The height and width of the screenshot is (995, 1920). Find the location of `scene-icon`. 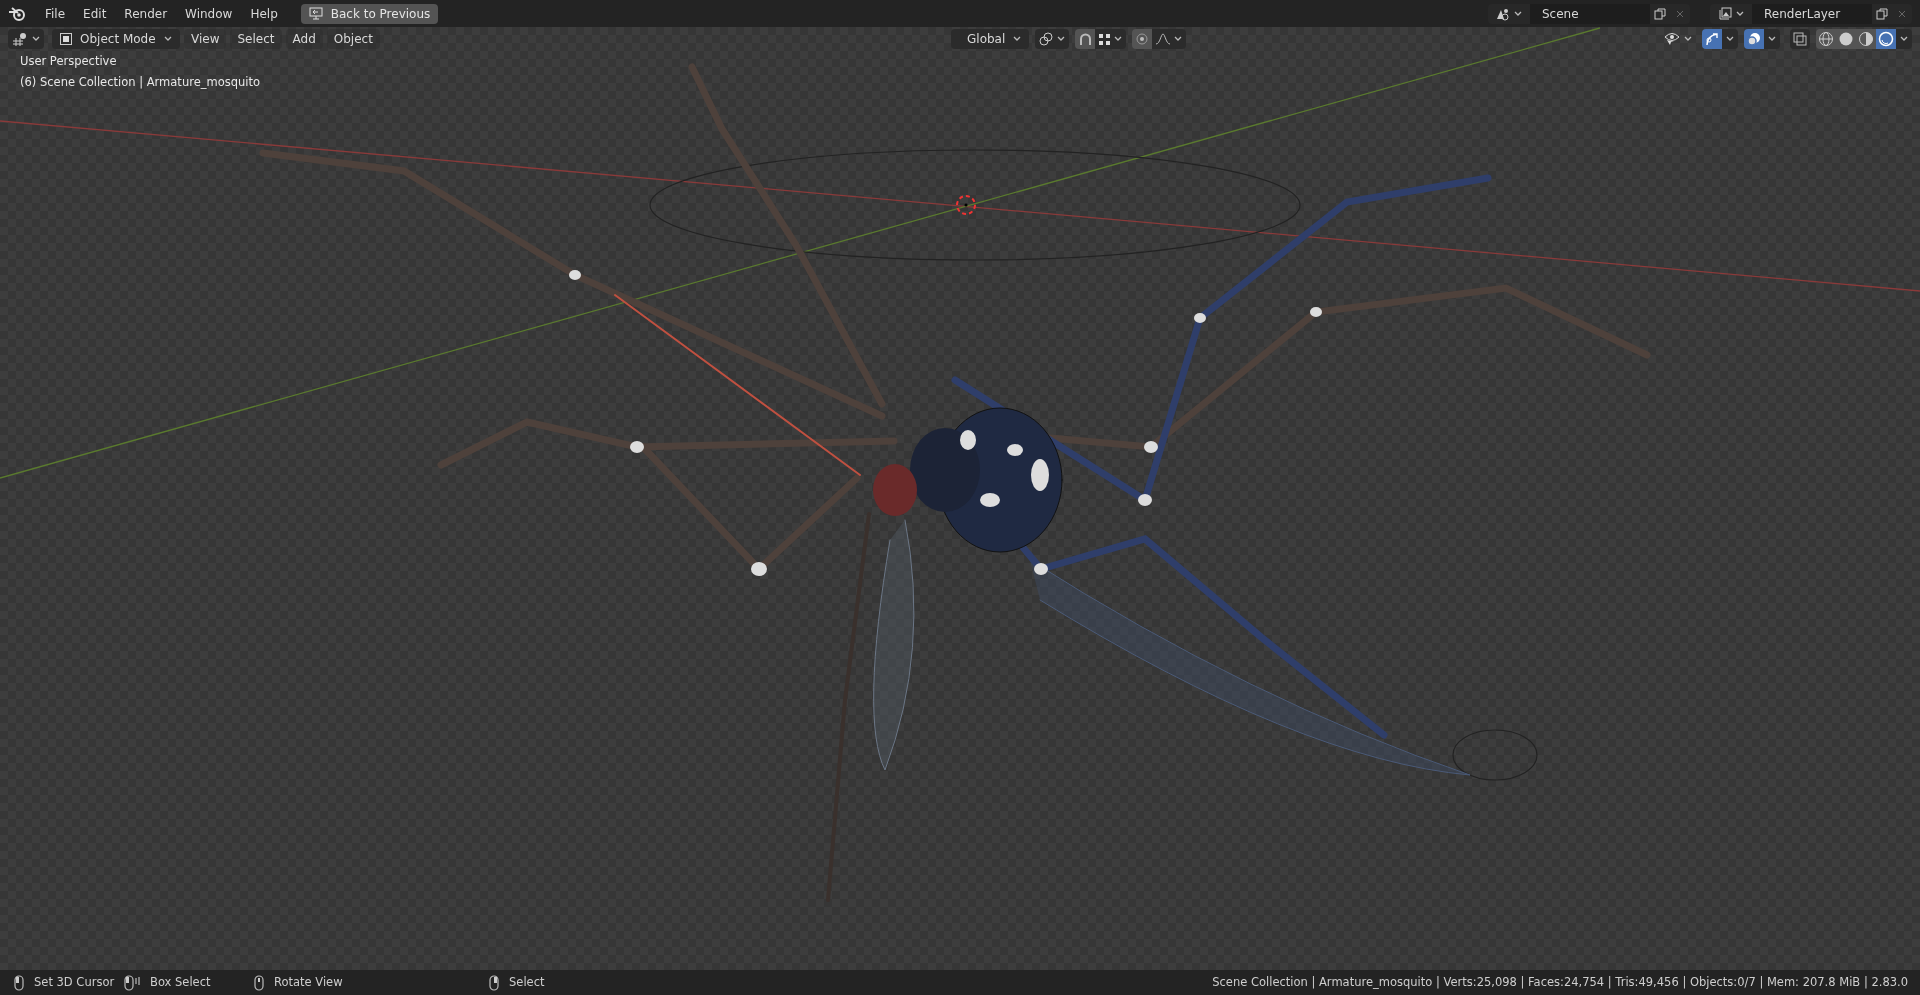

scene-icon is located at coordinates (1503, 13).